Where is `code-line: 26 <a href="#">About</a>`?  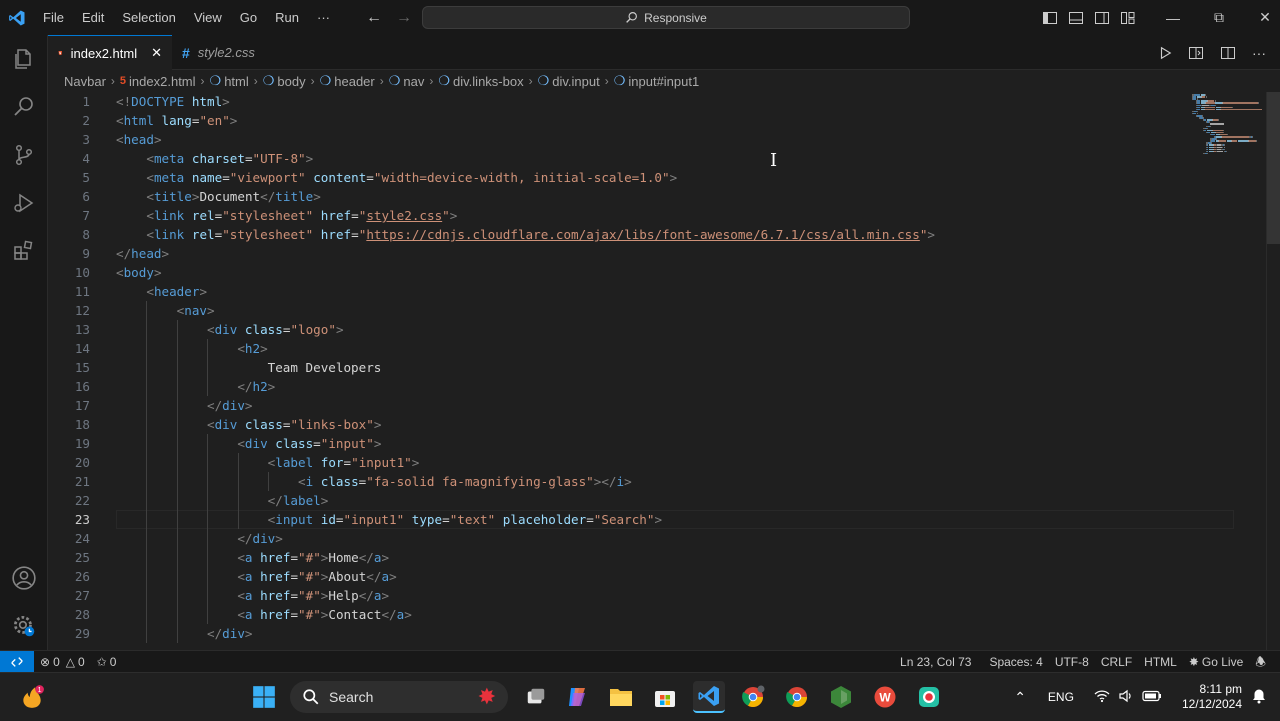 code-line: 26 <a href="#">About</a> is located at coordinates (641, 576).